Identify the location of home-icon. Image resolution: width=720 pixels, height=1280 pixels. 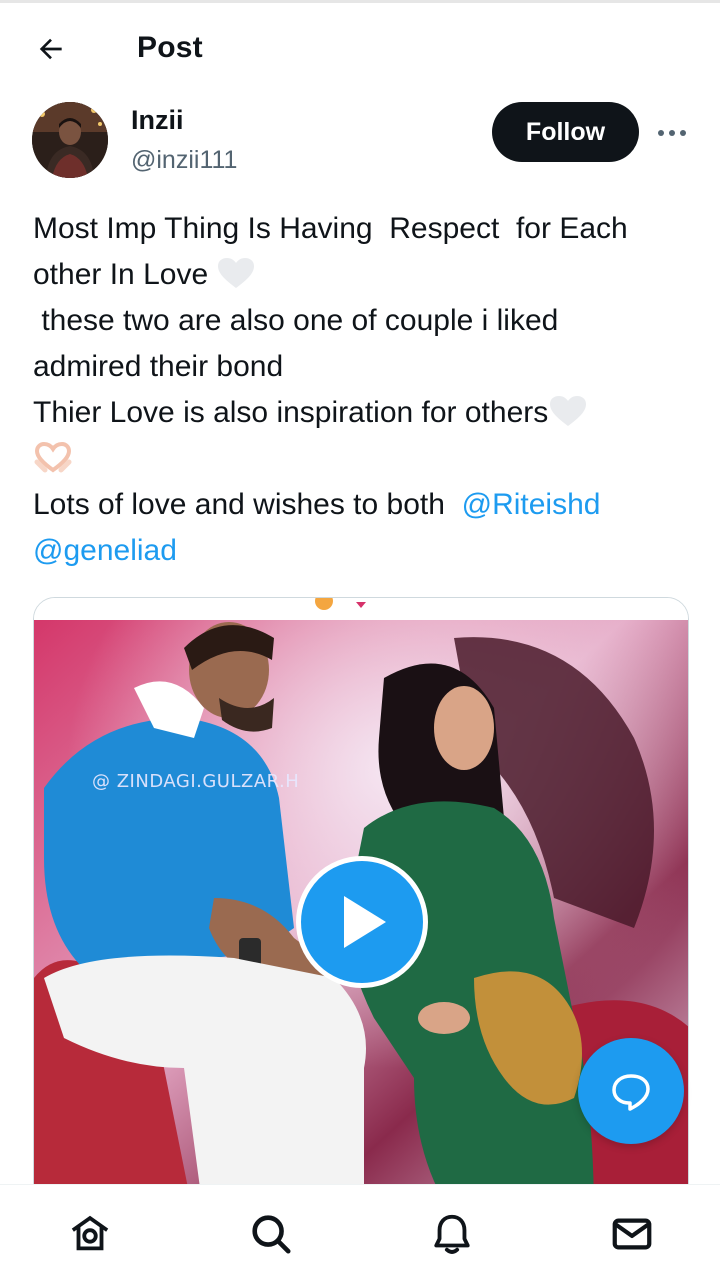
(90, 1233).